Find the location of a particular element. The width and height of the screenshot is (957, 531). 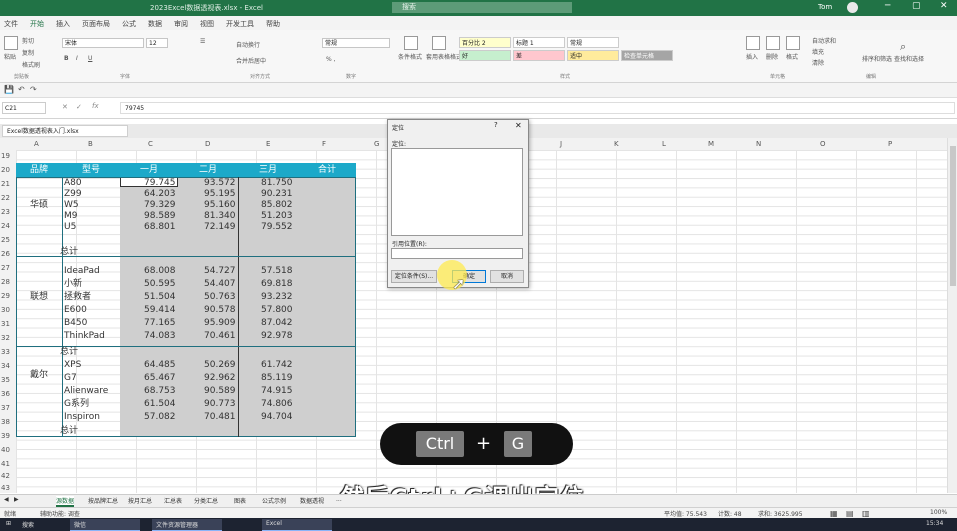

jan-cell: 64.485 is located at coordinates (160, 365).